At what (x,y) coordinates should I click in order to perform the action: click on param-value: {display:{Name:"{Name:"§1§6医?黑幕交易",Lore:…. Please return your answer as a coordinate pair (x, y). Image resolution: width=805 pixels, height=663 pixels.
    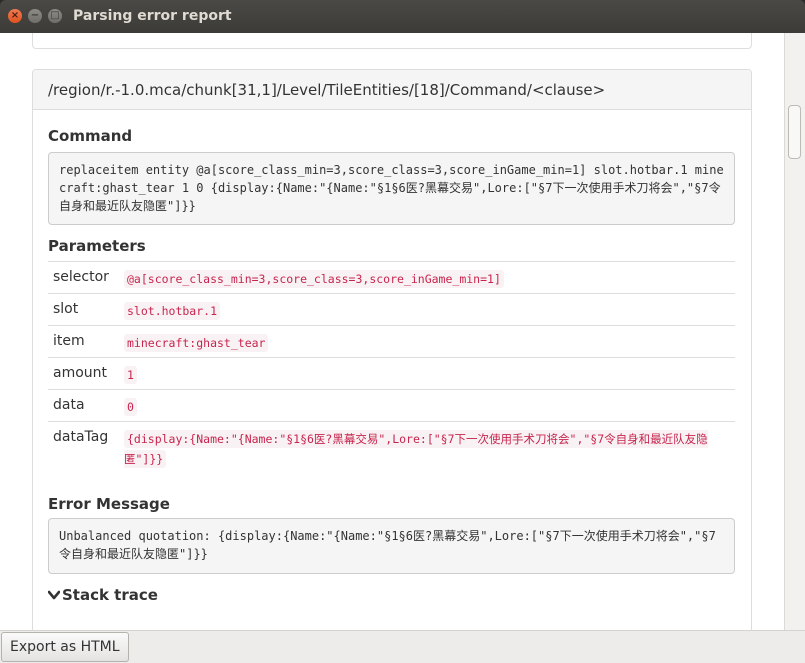
    Looking at the image, I should click on (416, 449).